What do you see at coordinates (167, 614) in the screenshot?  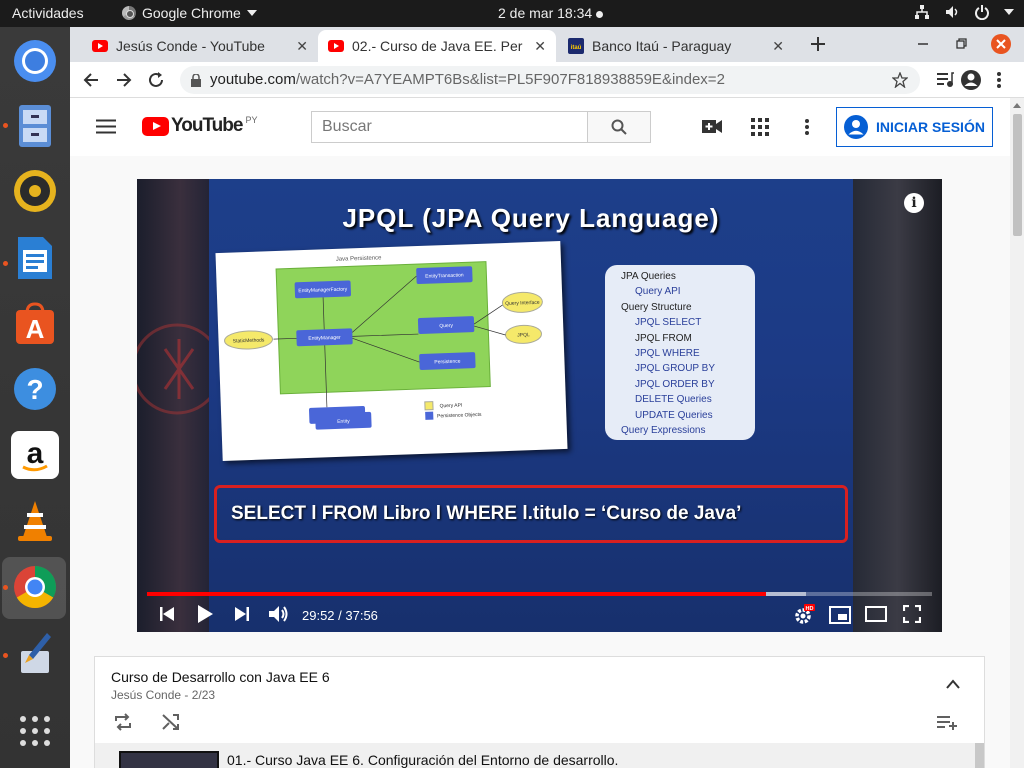 I see `previous-icon` at bounding box center [167, 614].